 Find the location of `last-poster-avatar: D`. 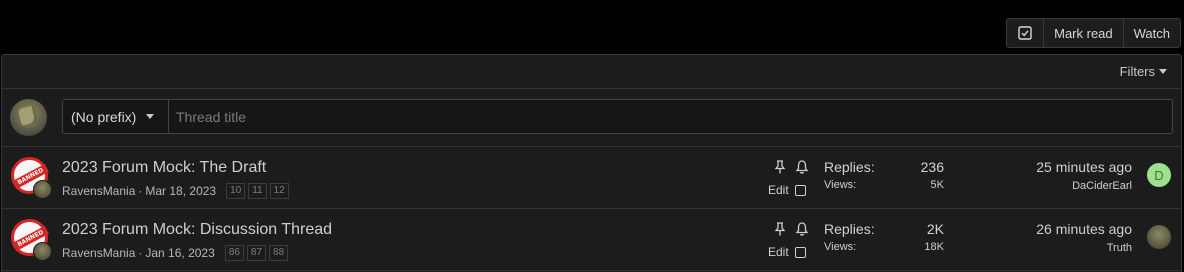

last-poster-avatar: D is located at coordinates (1159, 175).